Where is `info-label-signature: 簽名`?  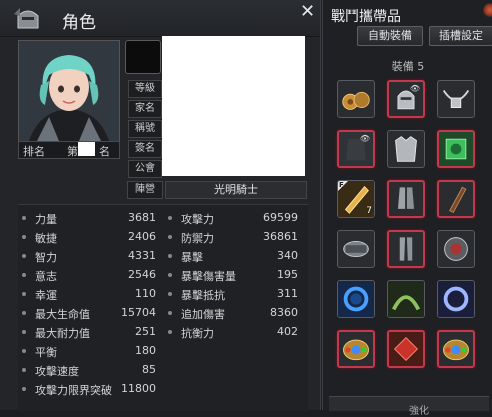 info-label-signature: 簽名 is located at coordinates (145, 149).